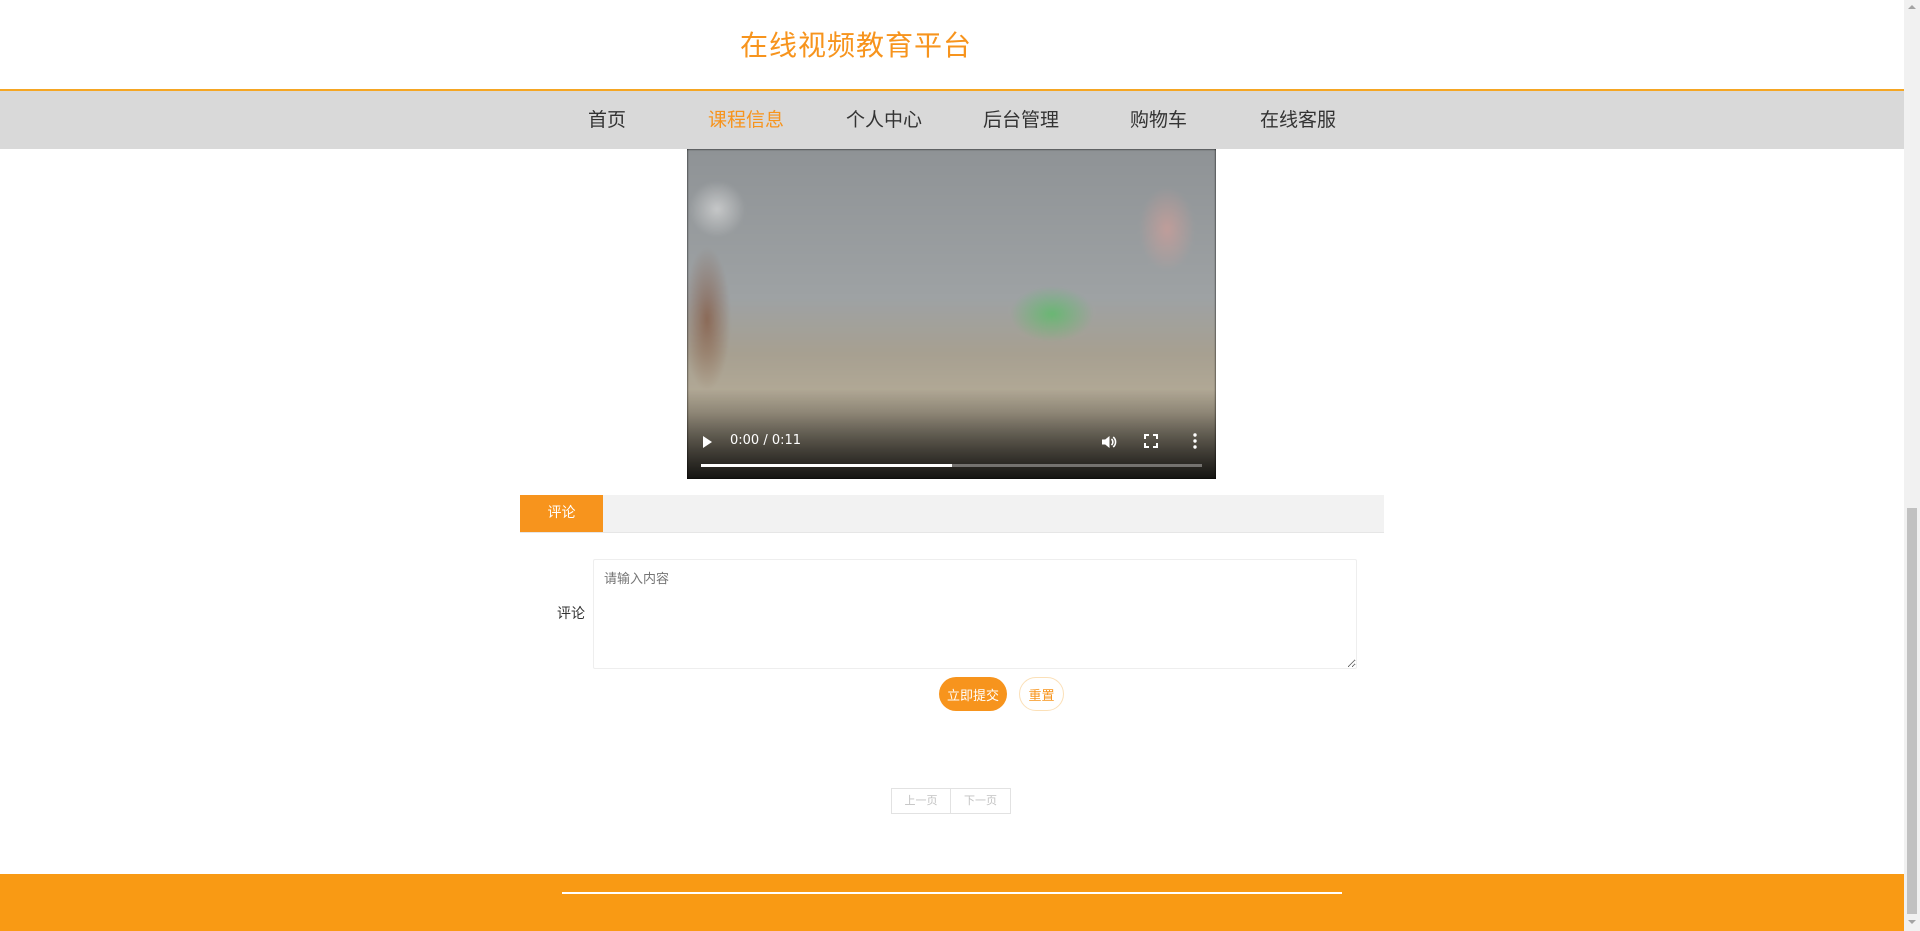 This screenshot has height=931, width=1920. Describe the element at coordinates (571, 614) in the screenshot. I see `comment-label: 评论` at that location.